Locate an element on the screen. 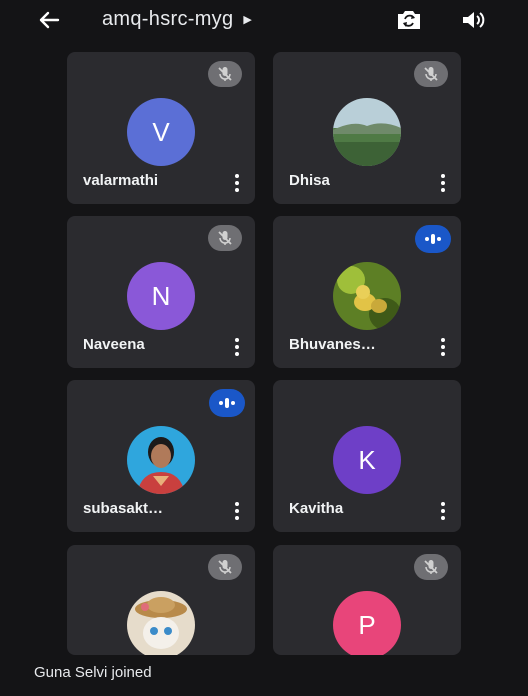 This screenshot has height=696, width=528. meeting-code: amq-hsrc-myg is located at coordinates (168, 19).